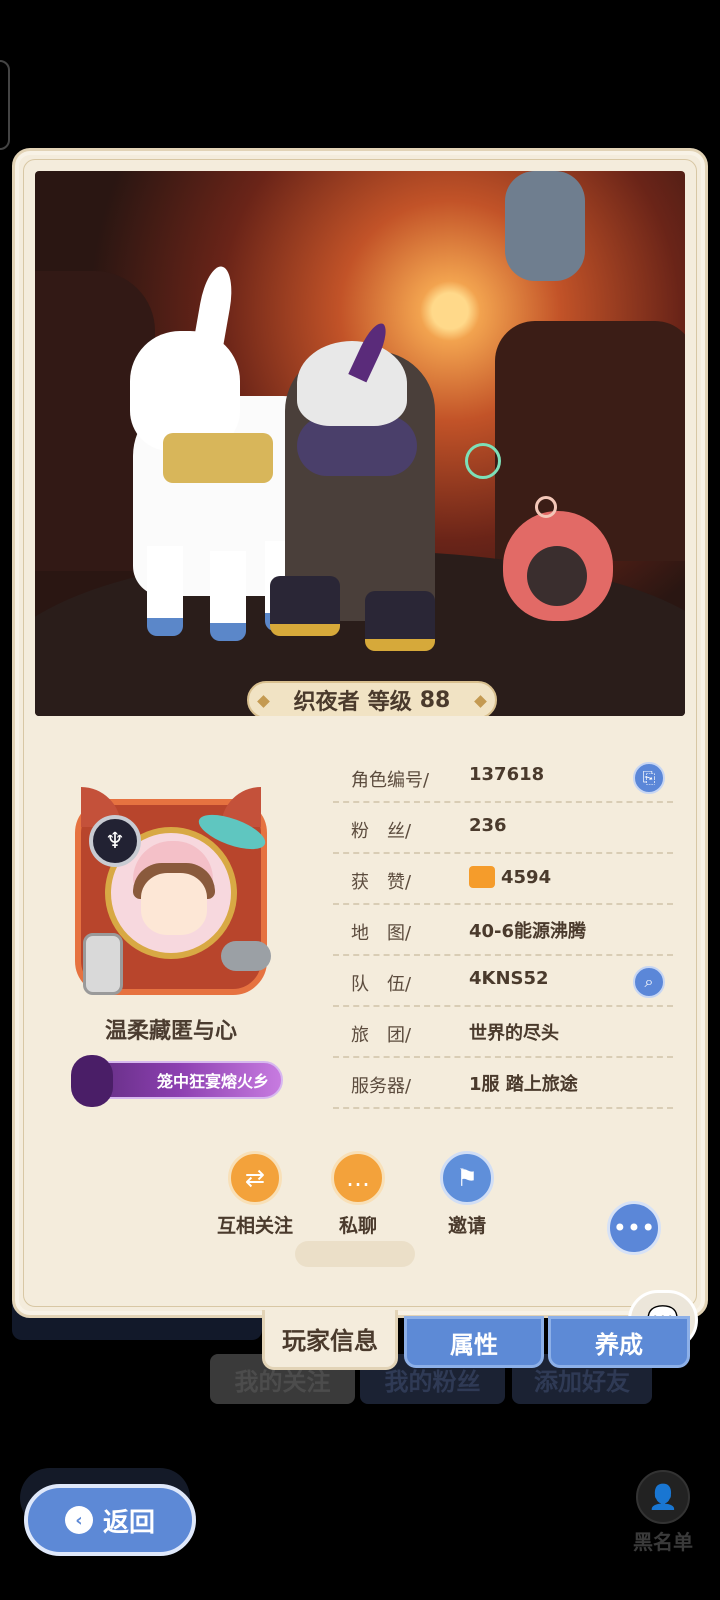 This screenshot has height=1600, width=720. What do you see at coordinates (545, 226) in the screenshot?
I see `dragon-pet-figure` at bounding box center [545, 226].